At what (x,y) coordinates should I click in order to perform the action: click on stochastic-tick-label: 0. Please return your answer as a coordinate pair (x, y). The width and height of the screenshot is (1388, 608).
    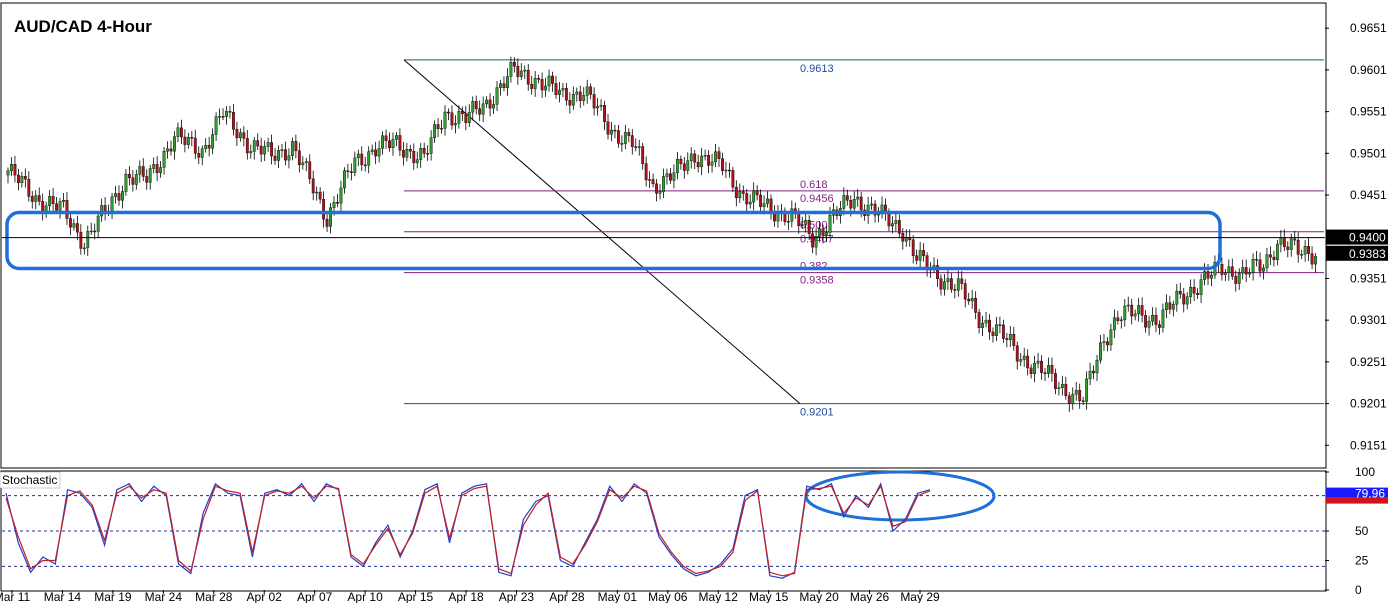
    Looking at the image, I should click on (1358, 590).